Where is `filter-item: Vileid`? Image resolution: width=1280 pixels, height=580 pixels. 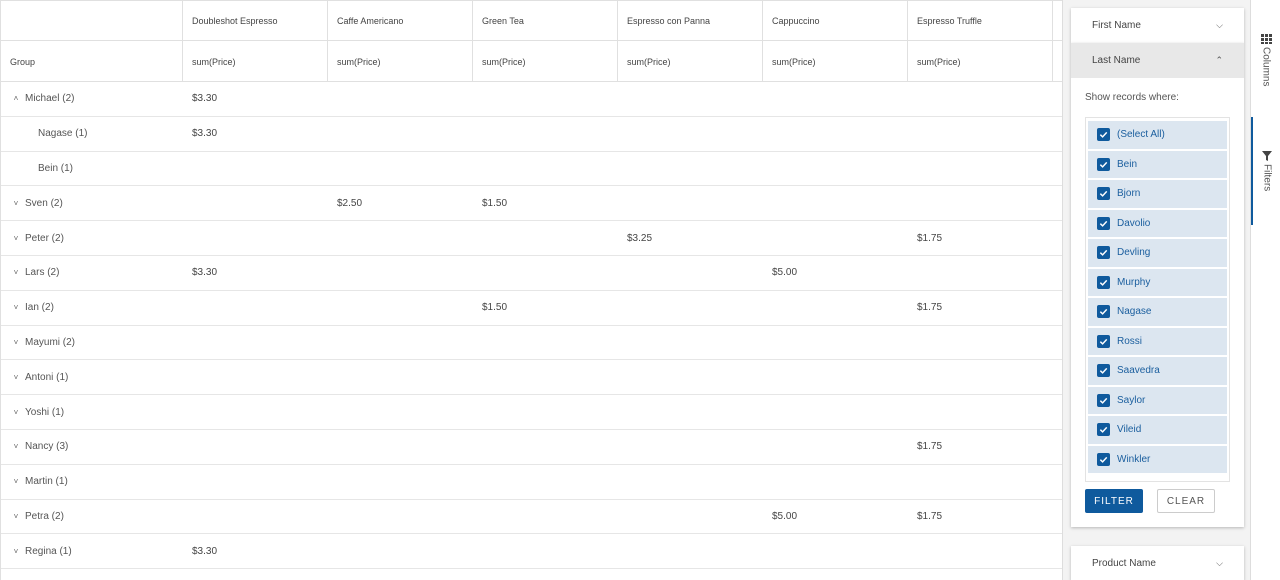
filter-item: Vileid is located at coordinates (1157, 430).